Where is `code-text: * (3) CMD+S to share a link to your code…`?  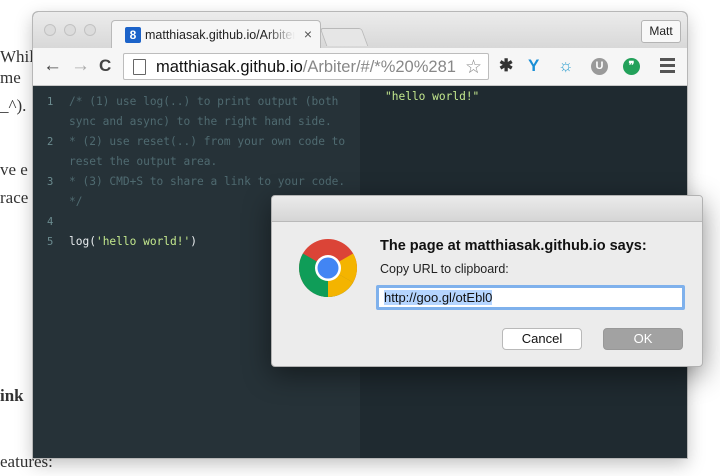 code-text: * (3) CMD+S to share a link to your code… is located at coordinates (207, 181).